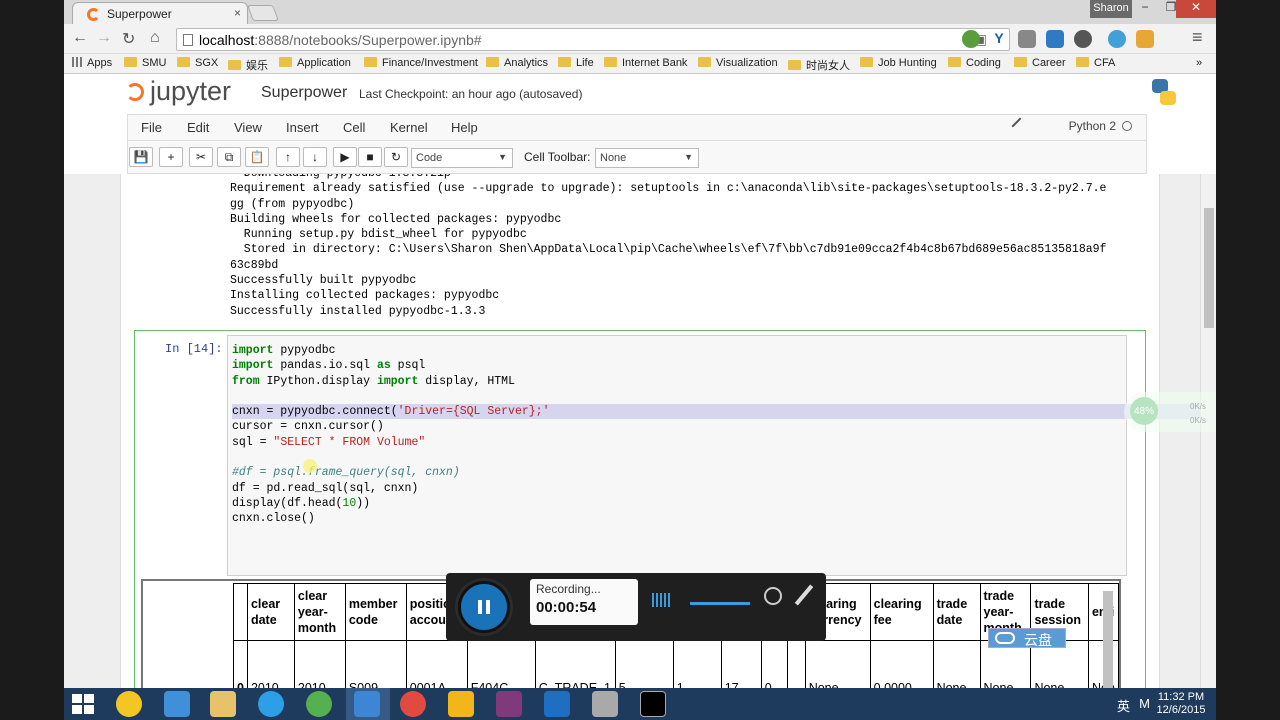 This screenshot has width=1280, height=720. What do you see at coordinates (1040, 63) in the screenshot?
I see `bookmark-folder: Career` at bounding box center [1040, 63].